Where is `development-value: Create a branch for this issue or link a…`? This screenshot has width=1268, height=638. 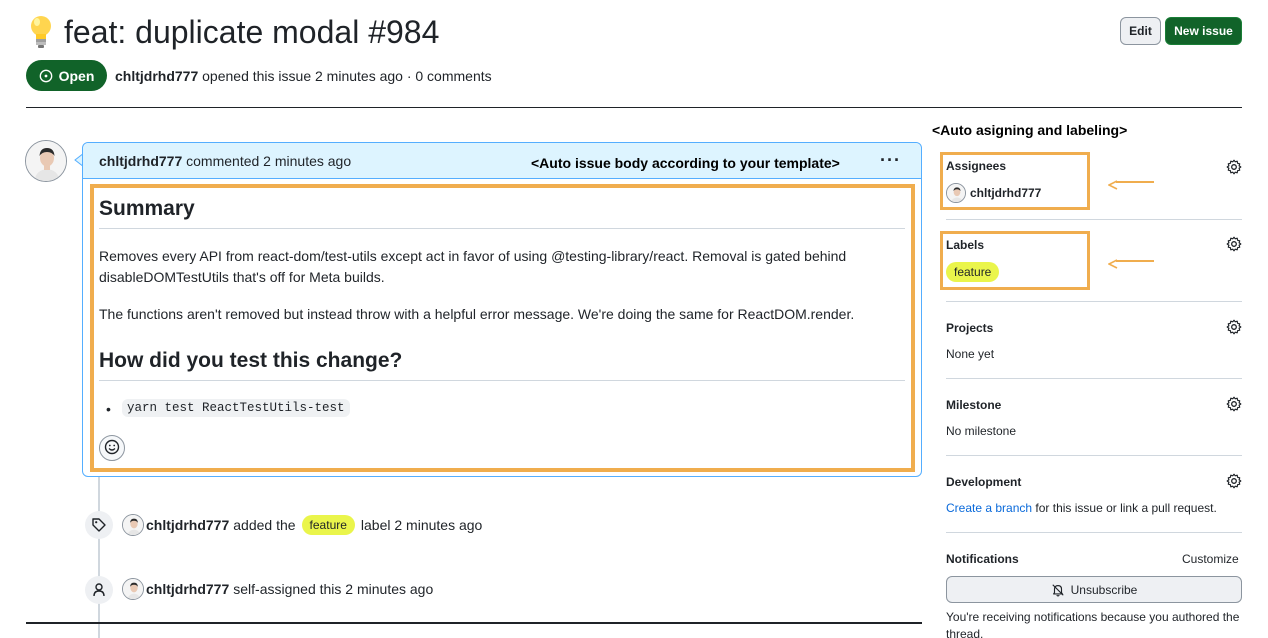 development-value: Create a branch for this issue or link a… is located at coordinates (1081, 508).